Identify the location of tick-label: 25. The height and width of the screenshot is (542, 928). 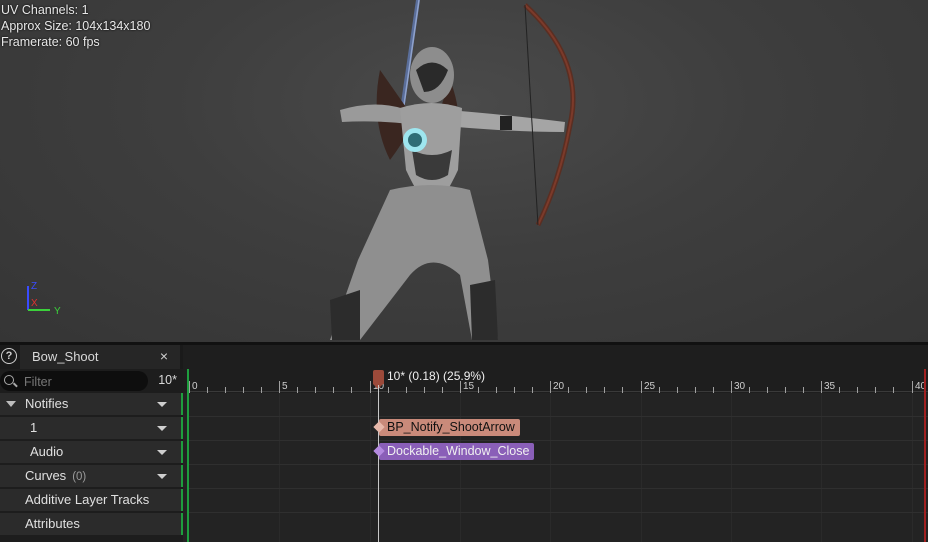
(650, 386).